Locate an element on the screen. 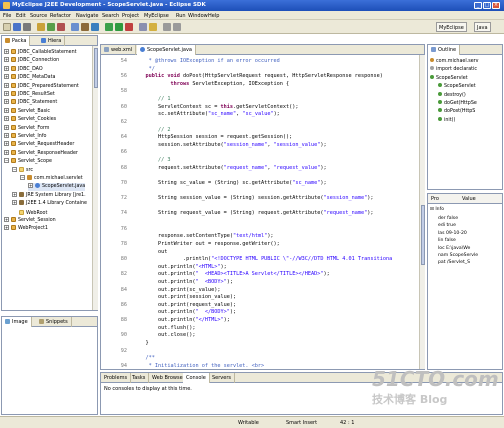 The width and height of the screenshot is (504, 428). menu-source: Source is located at coordinates (38, 16).